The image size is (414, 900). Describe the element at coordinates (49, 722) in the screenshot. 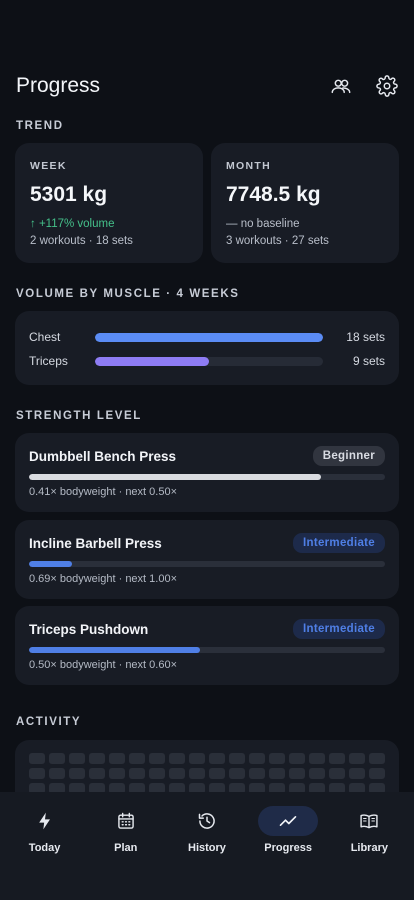

I see `activity-label: ACTIVITY` at that location.